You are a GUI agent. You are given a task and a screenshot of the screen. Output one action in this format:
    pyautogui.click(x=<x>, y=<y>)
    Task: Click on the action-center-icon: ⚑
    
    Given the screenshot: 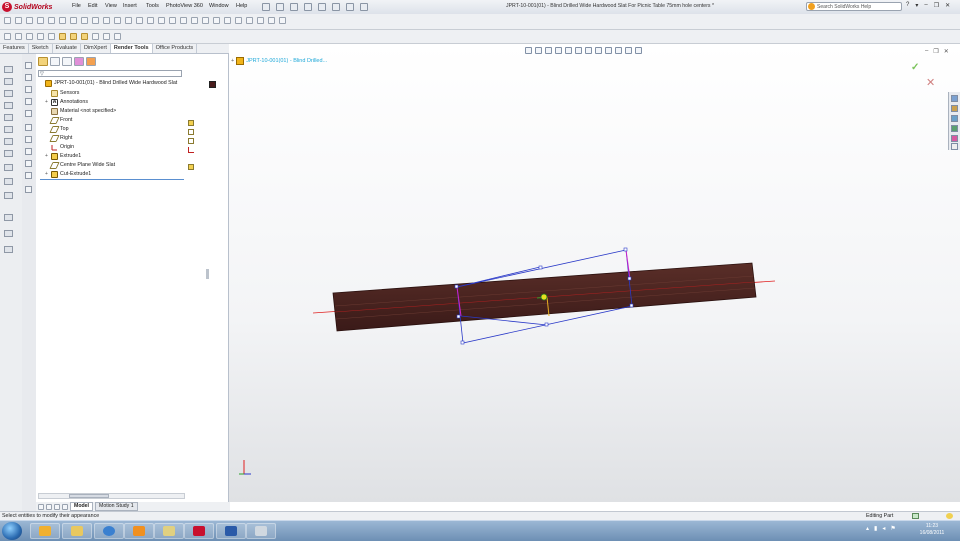 What is the action you would take?
    pyautogui.click(x=892, y=528)
    